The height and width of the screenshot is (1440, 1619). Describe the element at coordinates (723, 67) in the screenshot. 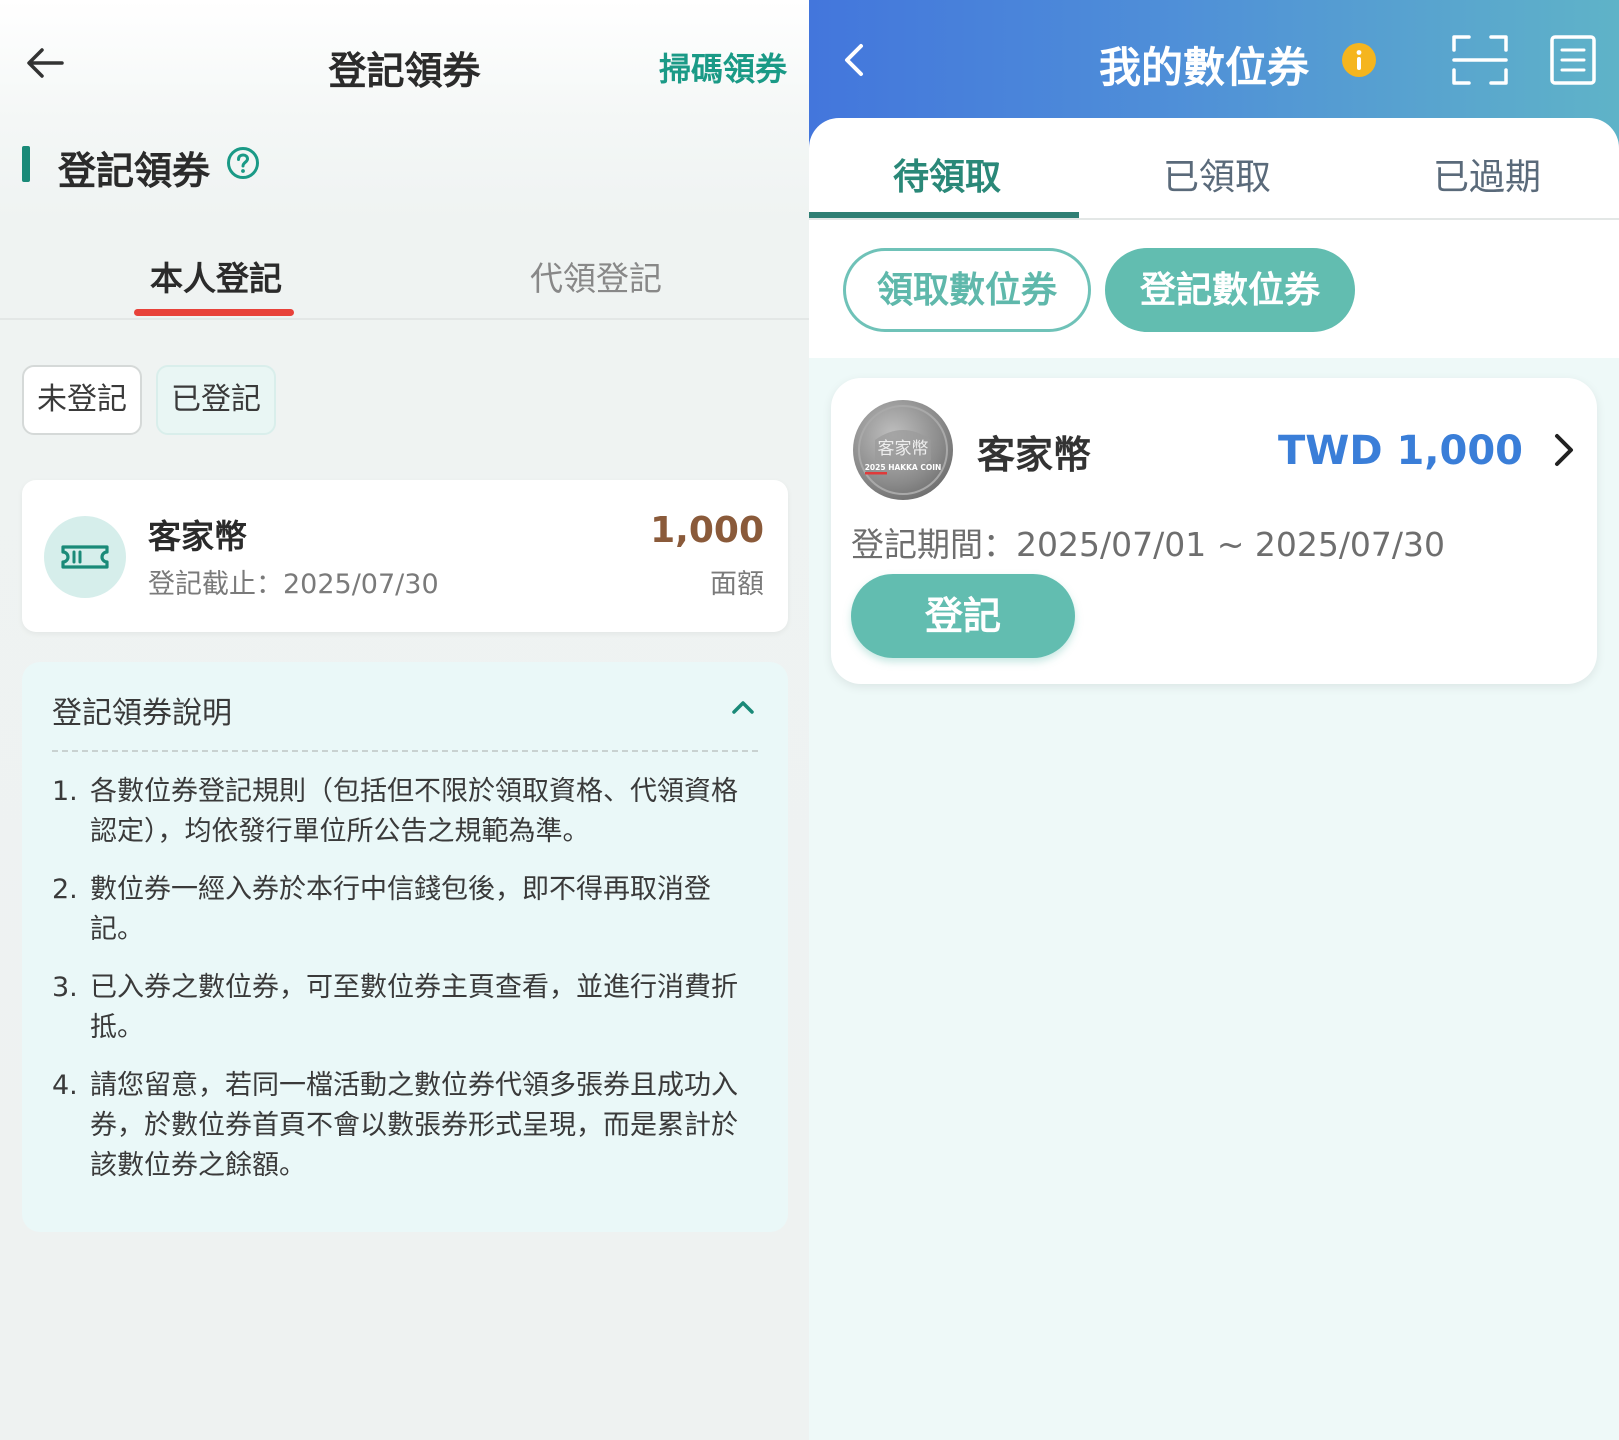

I see `scan-coupon-link: 掃碼領券` at that location.